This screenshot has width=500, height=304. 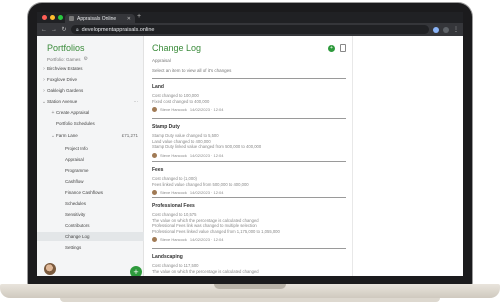 I want to click on entry-title: Stamp Duty, so click(x=166, y=127).